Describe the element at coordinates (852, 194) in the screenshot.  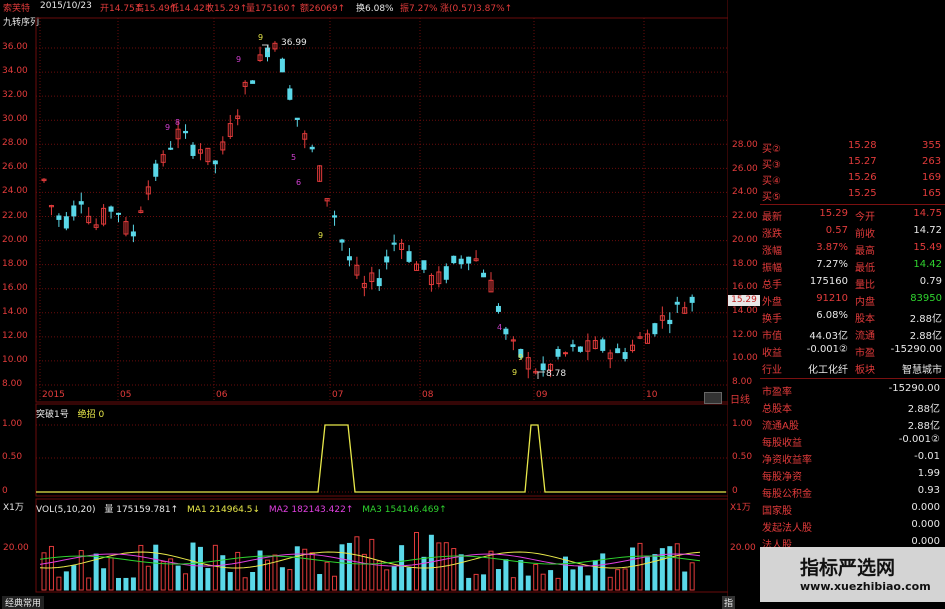
I see `order-book-row: 买⑤ 15.25 165` at that location.